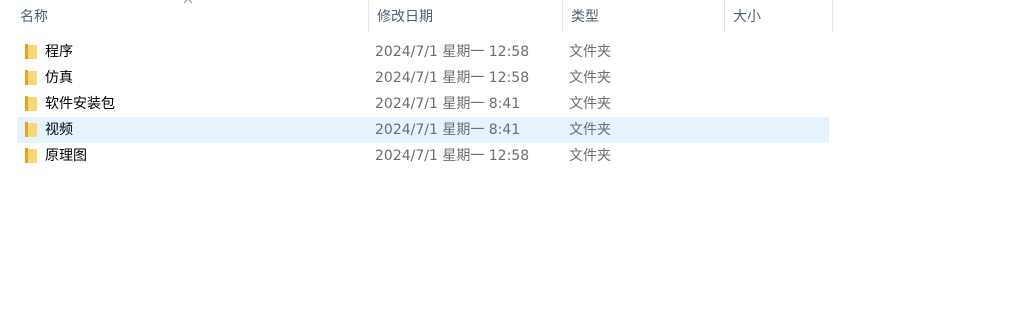  What do you see at coordinates (778, 16) in the screenshot?
I see `column-header-size: 大小` at bounding box center [778, 16].